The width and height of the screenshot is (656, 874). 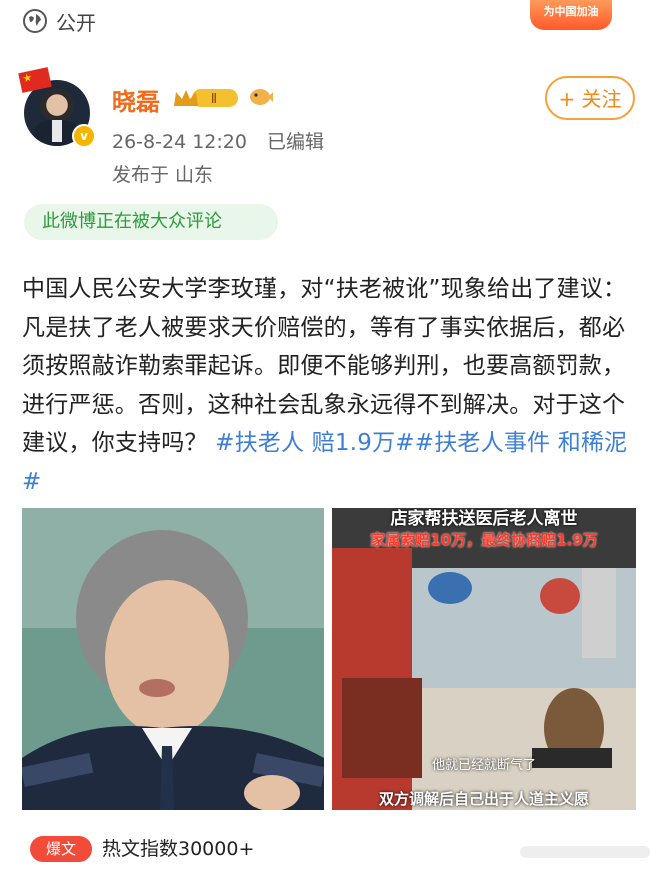 What do you see at coordinates (585, 852) in the screenshot?
I see `bottom-watermark-icon` at bounding box center [585, 852].